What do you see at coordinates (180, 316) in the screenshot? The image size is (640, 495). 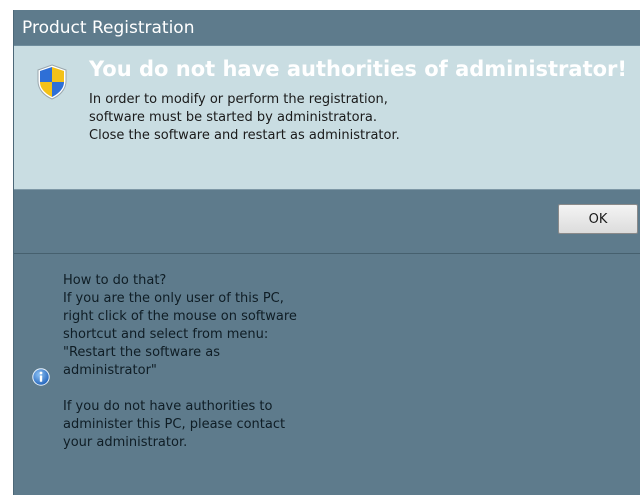 I see `help-line: right click of the mouse on software` at bounding box center [180, 316].